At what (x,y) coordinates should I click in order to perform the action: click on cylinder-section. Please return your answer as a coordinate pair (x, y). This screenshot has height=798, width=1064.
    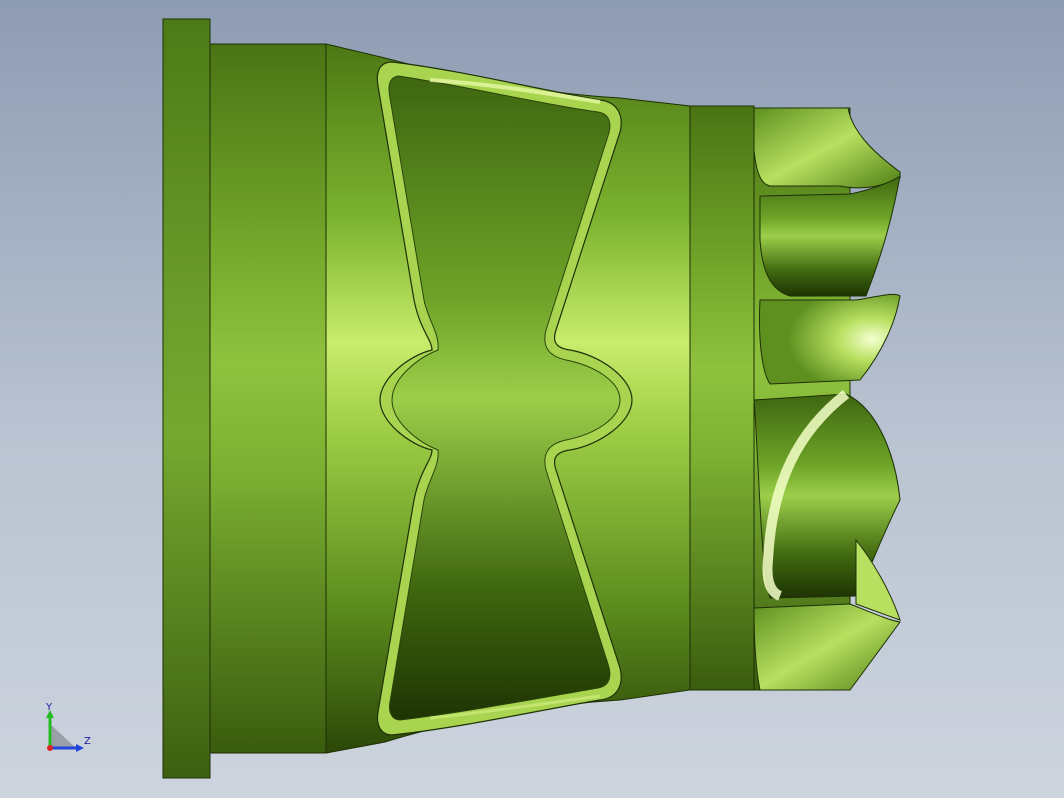
    Looking at the image, I should click on (268, 398).